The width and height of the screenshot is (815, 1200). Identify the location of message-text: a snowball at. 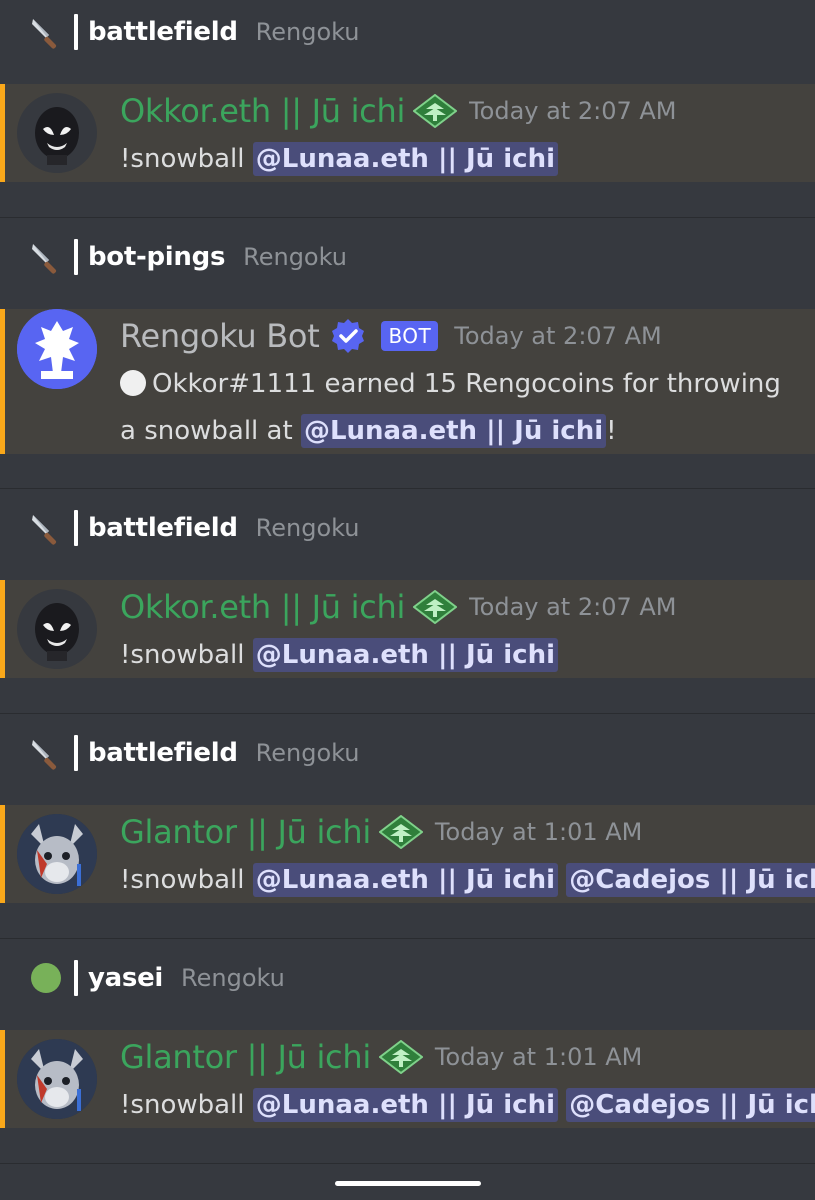
(210, 431).